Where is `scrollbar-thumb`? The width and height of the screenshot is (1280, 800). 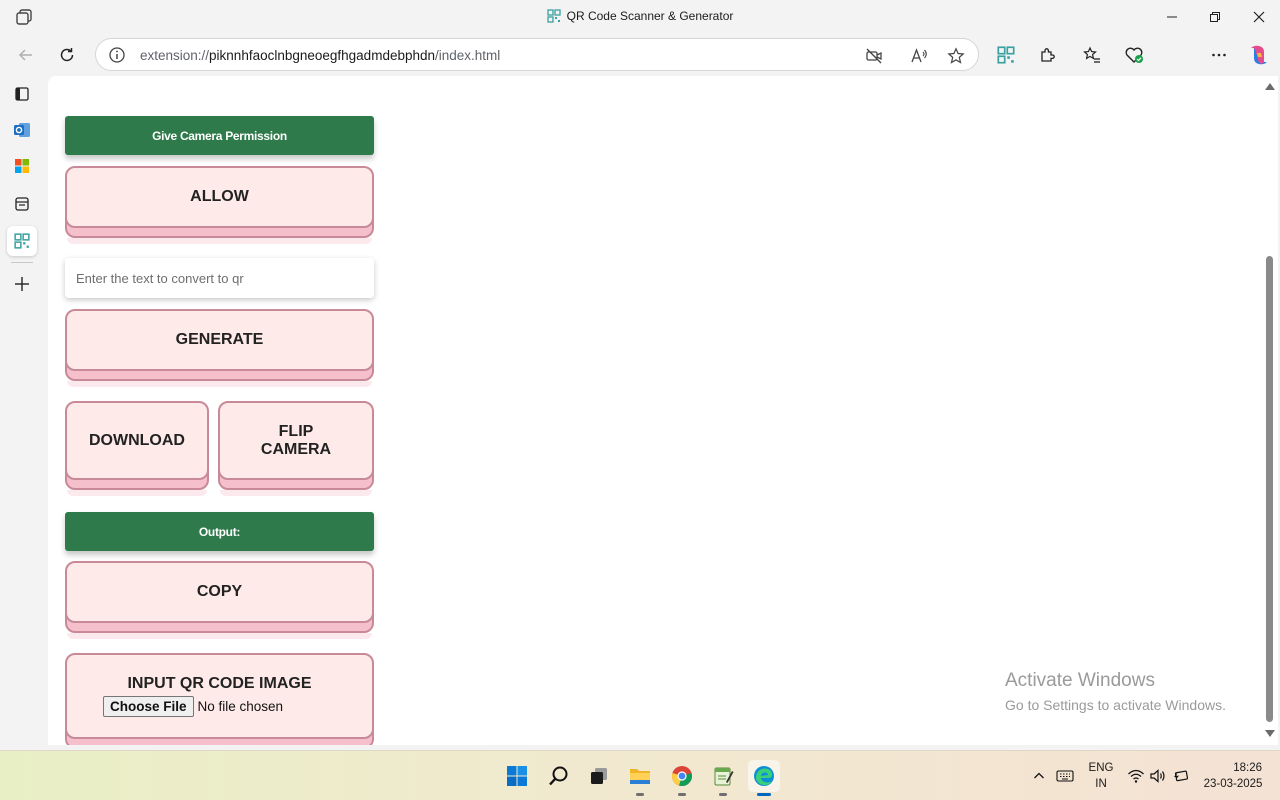
scrollbar-thumb is located at coordinates (1269, 489).